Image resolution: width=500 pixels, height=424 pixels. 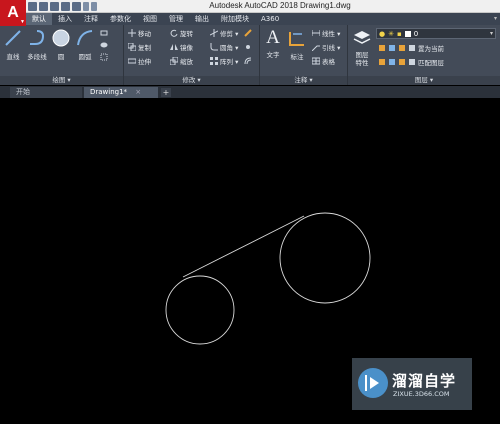 I want to click on copy-label: 复制, so click(x=144, y=48).